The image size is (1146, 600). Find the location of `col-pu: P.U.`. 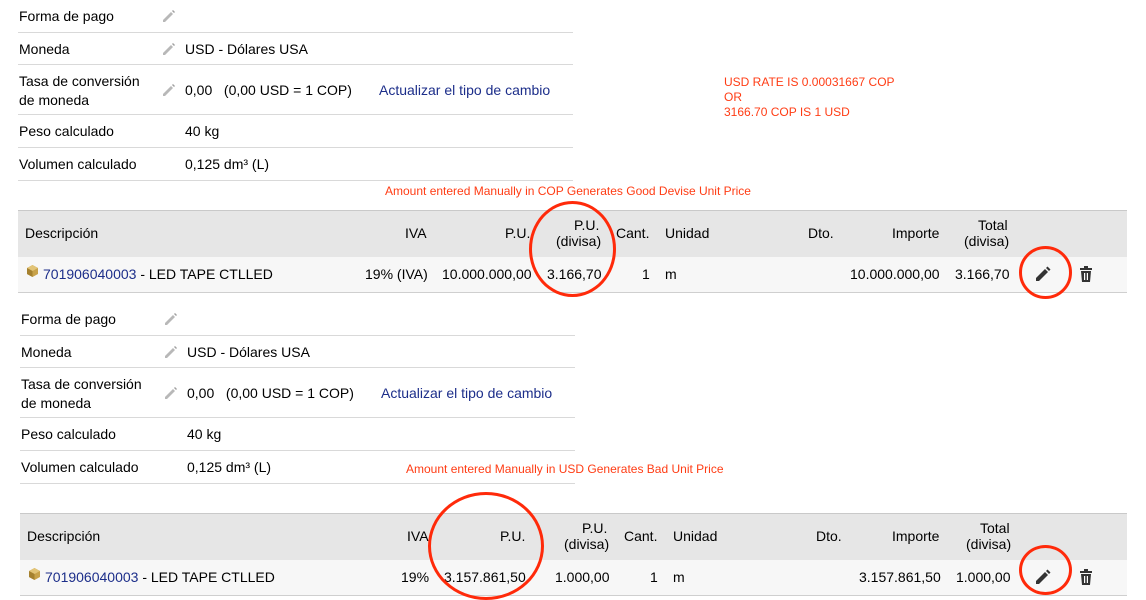

col-pu: P.U. is located at coordinates (517, 233).